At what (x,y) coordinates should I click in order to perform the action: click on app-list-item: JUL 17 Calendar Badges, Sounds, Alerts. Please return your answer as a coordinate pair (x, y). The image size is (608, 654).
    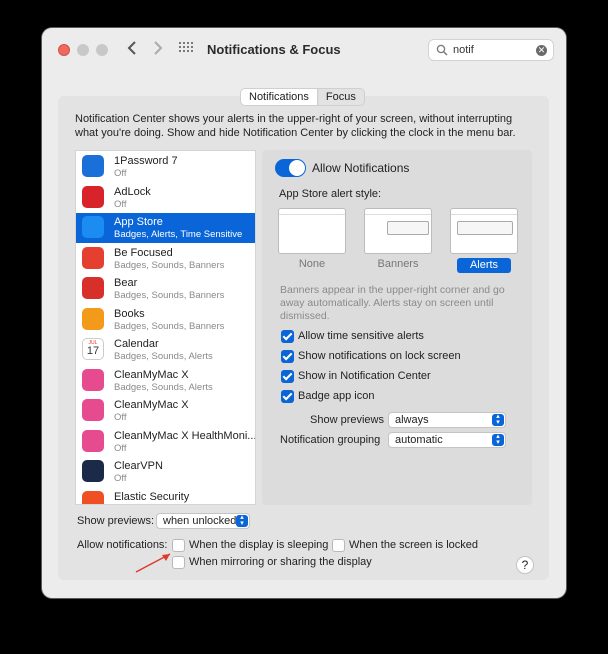
    Looking at the image, I should click on (165, 350).